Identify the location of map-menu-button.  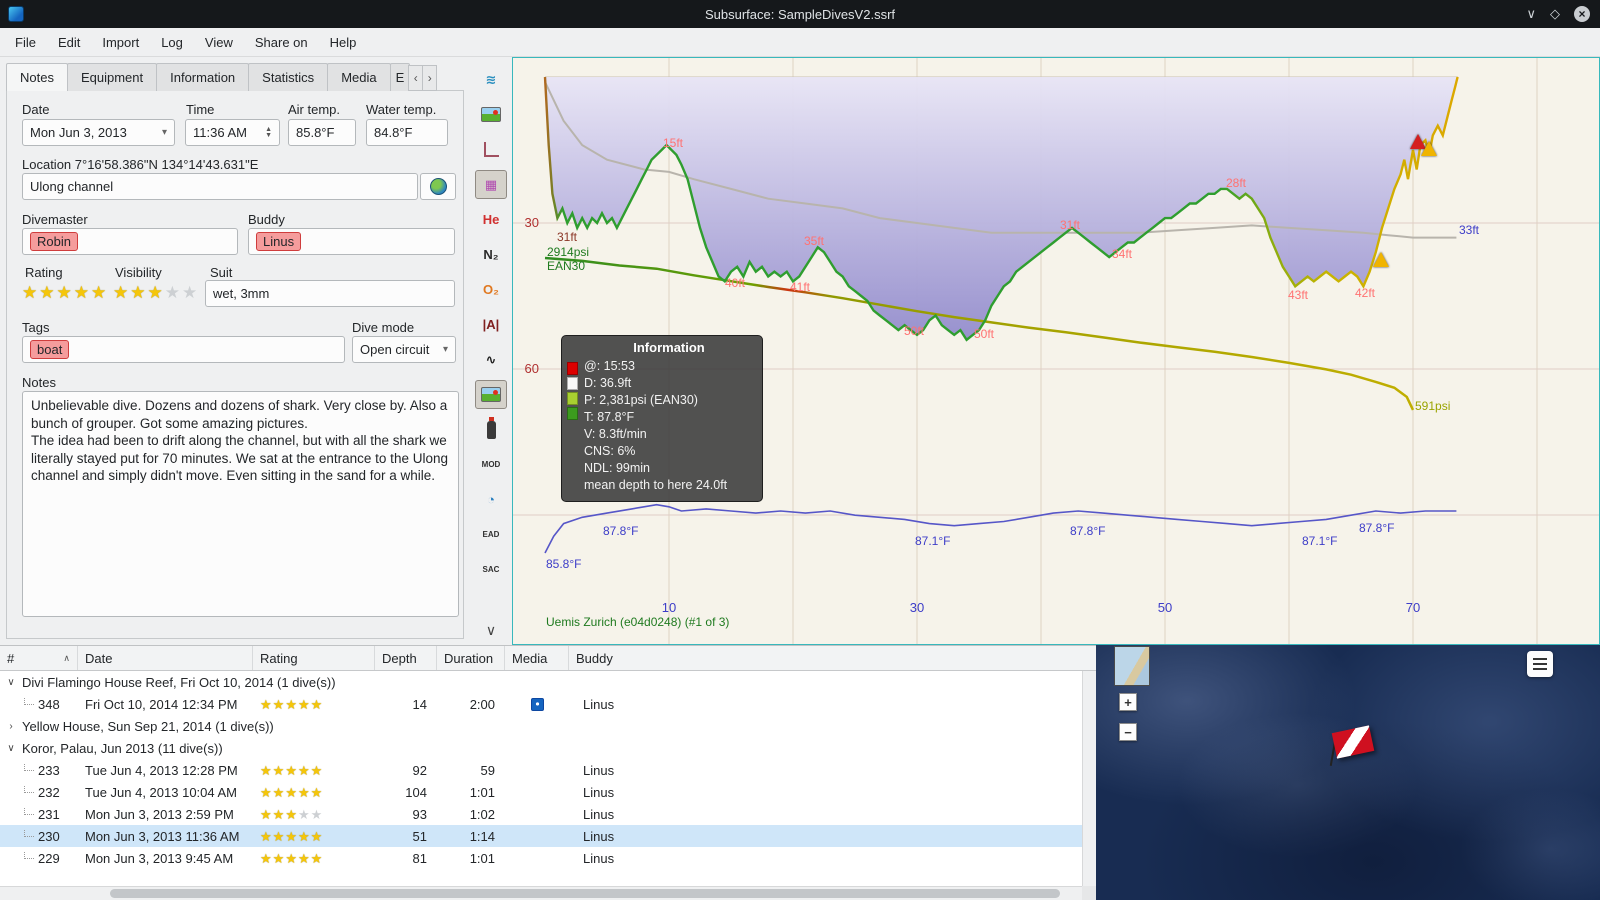
(1540, 664).